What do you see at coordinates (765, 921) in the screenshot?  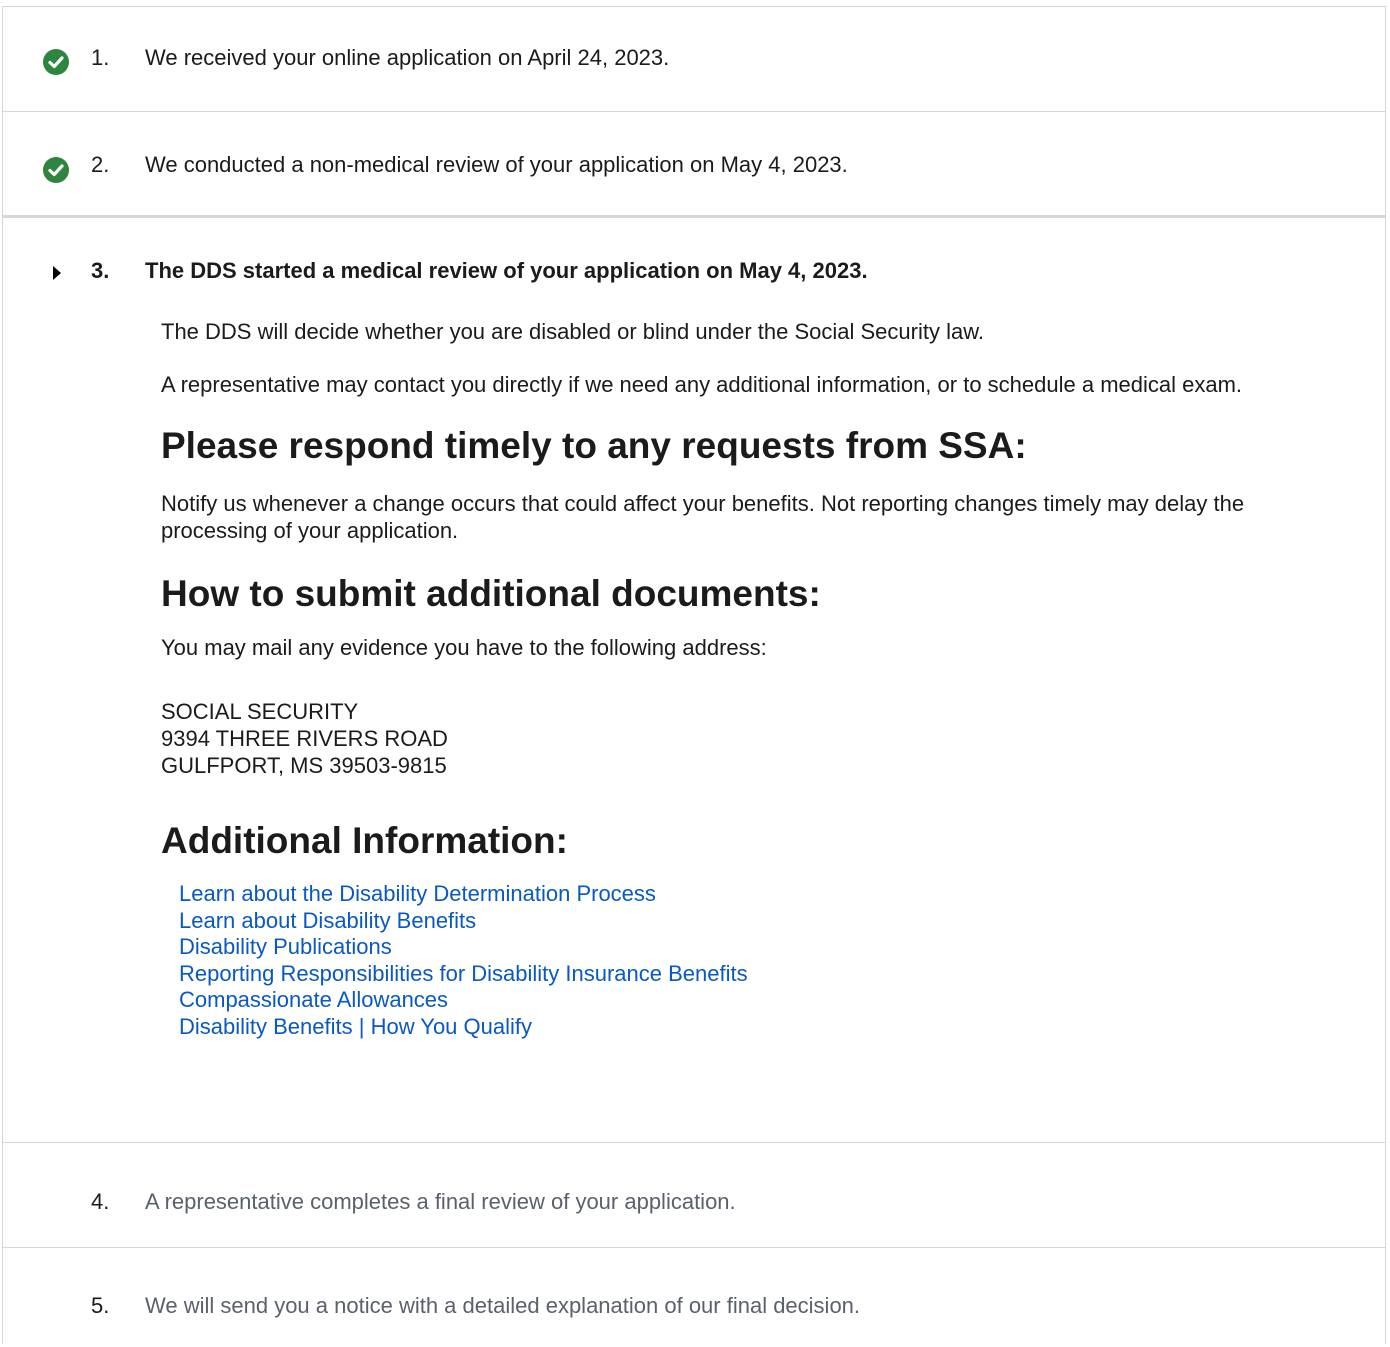 I see `link-disability-benefits: Learn about Disability Benefits` at bounding box center [765, 921].